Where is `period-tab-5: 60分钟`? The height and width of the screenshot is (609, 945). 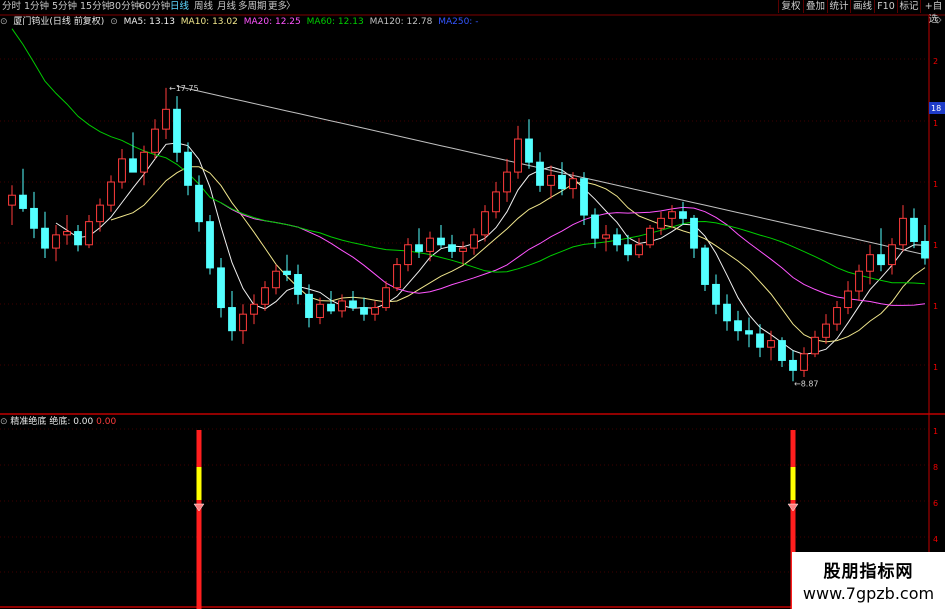
period-tab-5: 60分钟 is located at coordinates (154, 7).